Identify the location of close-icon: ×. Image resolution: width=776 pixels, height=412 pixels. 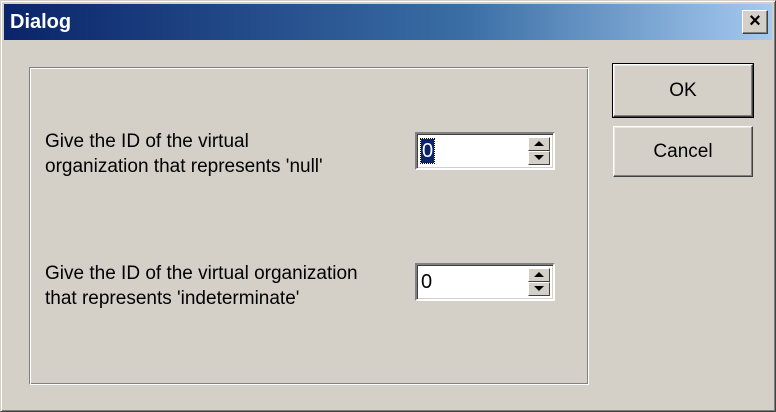
(755, 21).